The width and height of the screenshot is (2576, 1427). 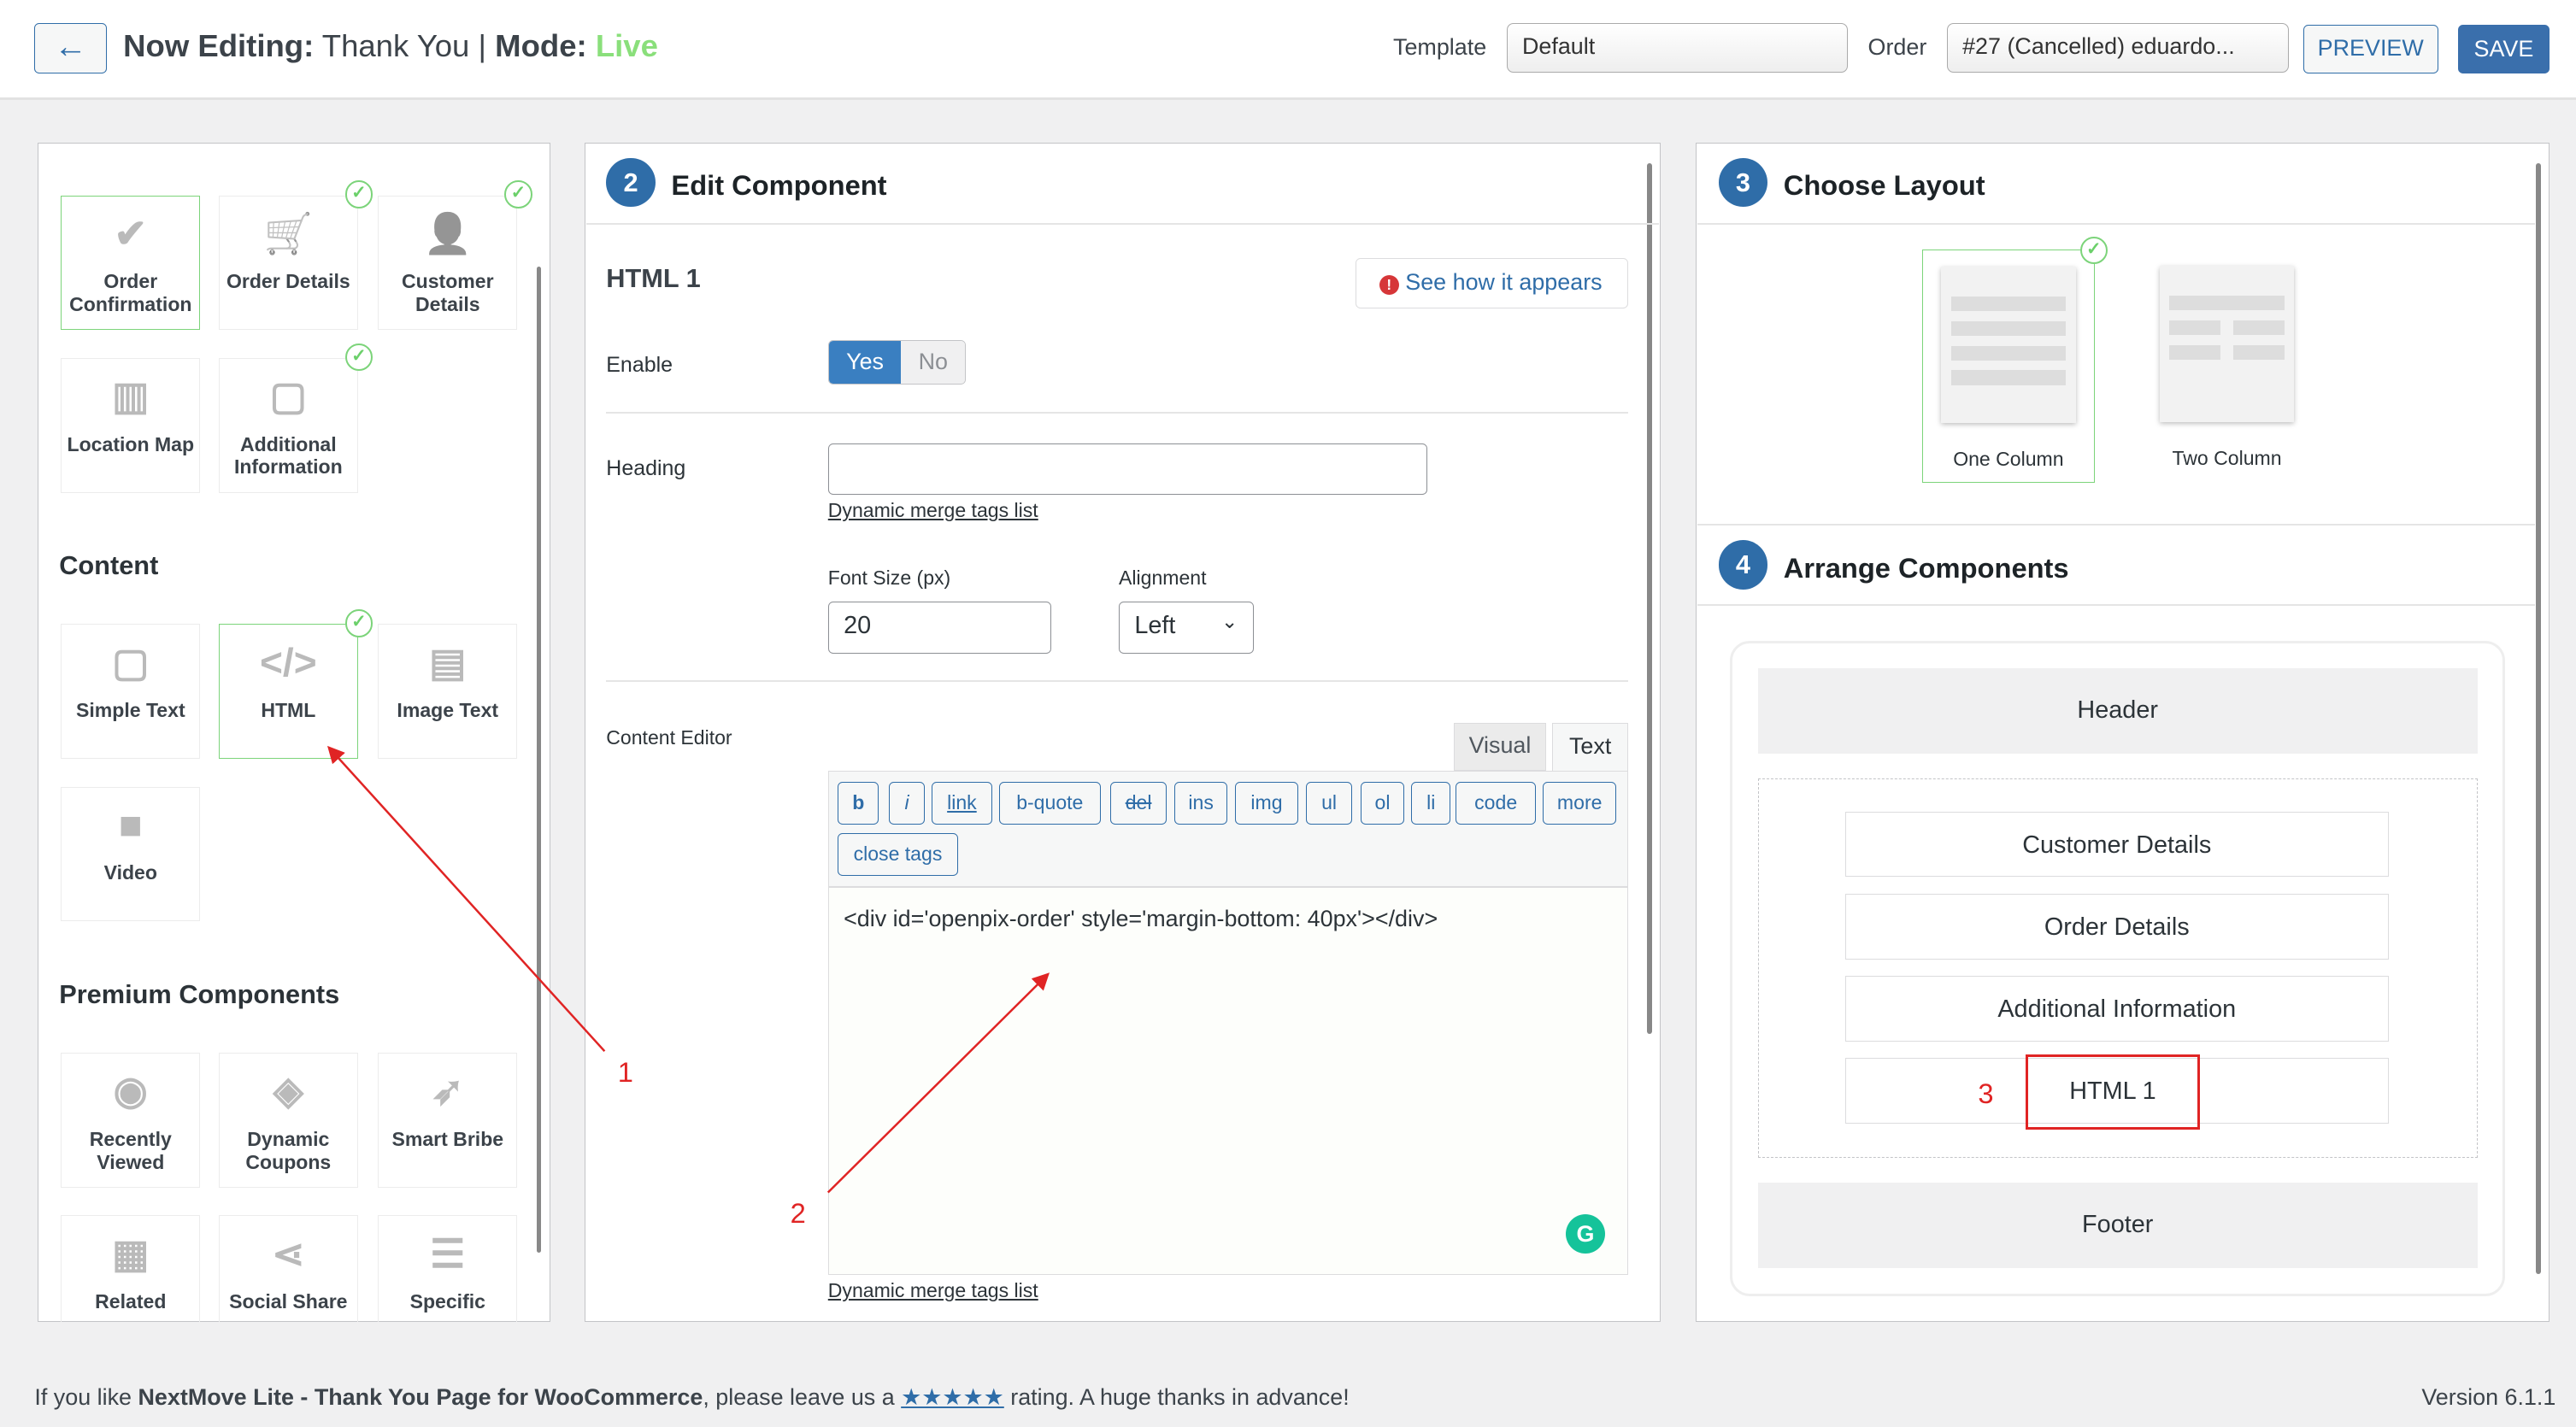 I want to click on annotation-label-2: 2, so click(x=798, y=1213).